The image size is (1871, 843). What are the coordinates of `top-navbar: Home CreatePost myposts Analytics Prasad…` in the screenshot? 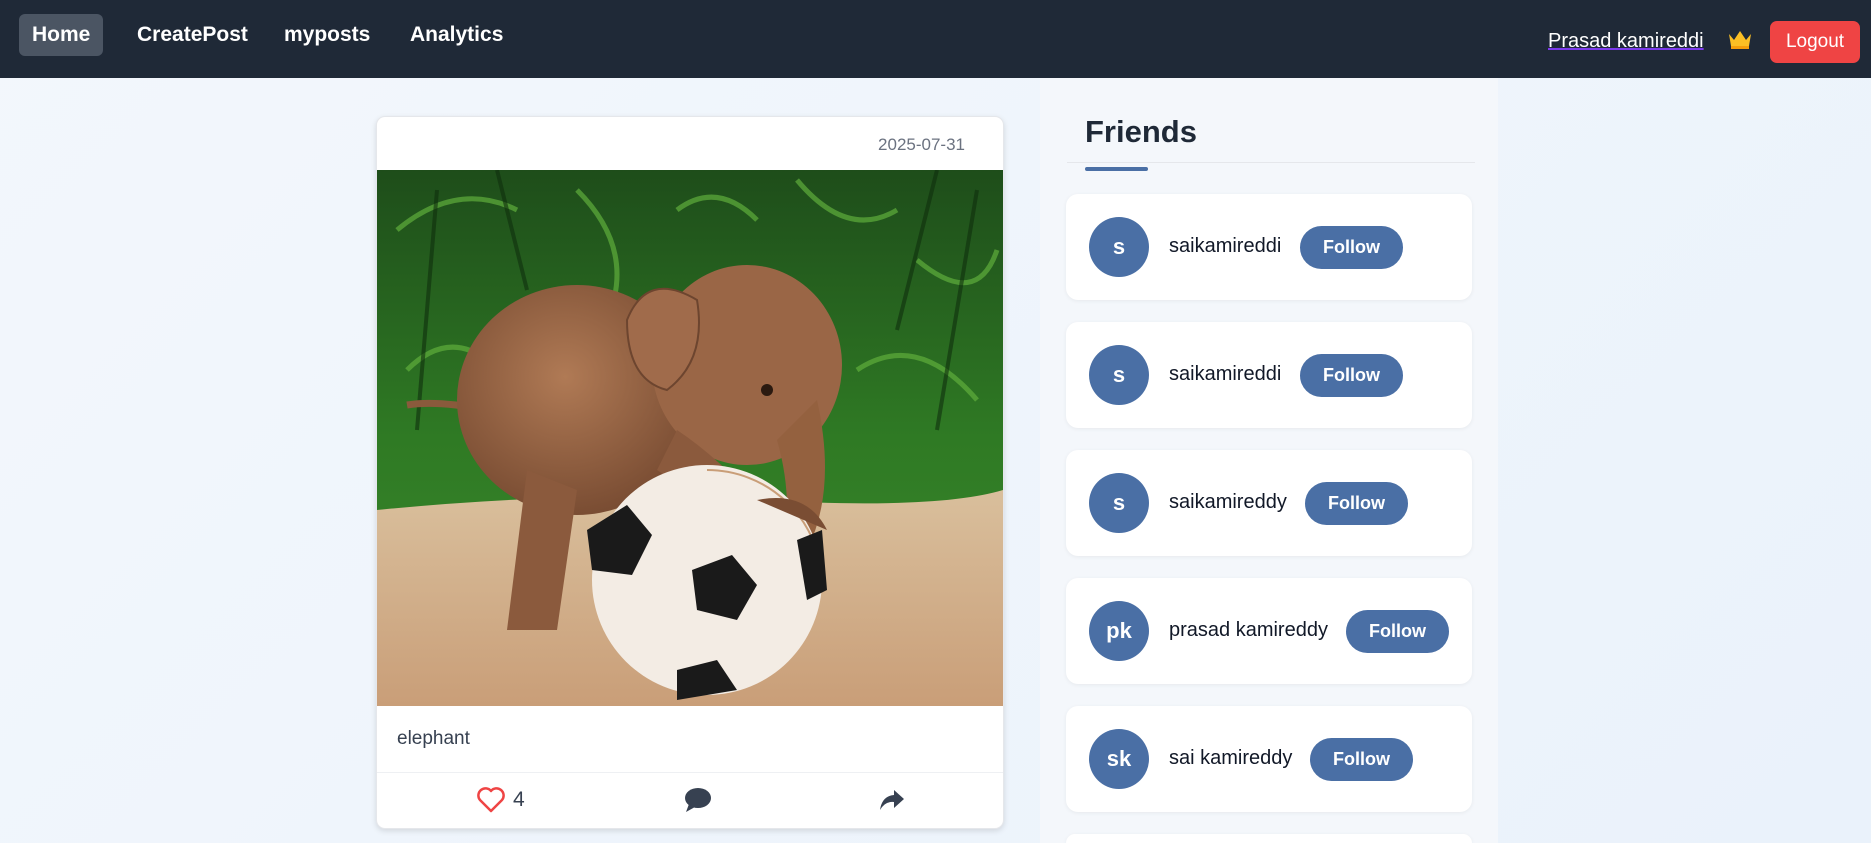 It's located at (935, 39).